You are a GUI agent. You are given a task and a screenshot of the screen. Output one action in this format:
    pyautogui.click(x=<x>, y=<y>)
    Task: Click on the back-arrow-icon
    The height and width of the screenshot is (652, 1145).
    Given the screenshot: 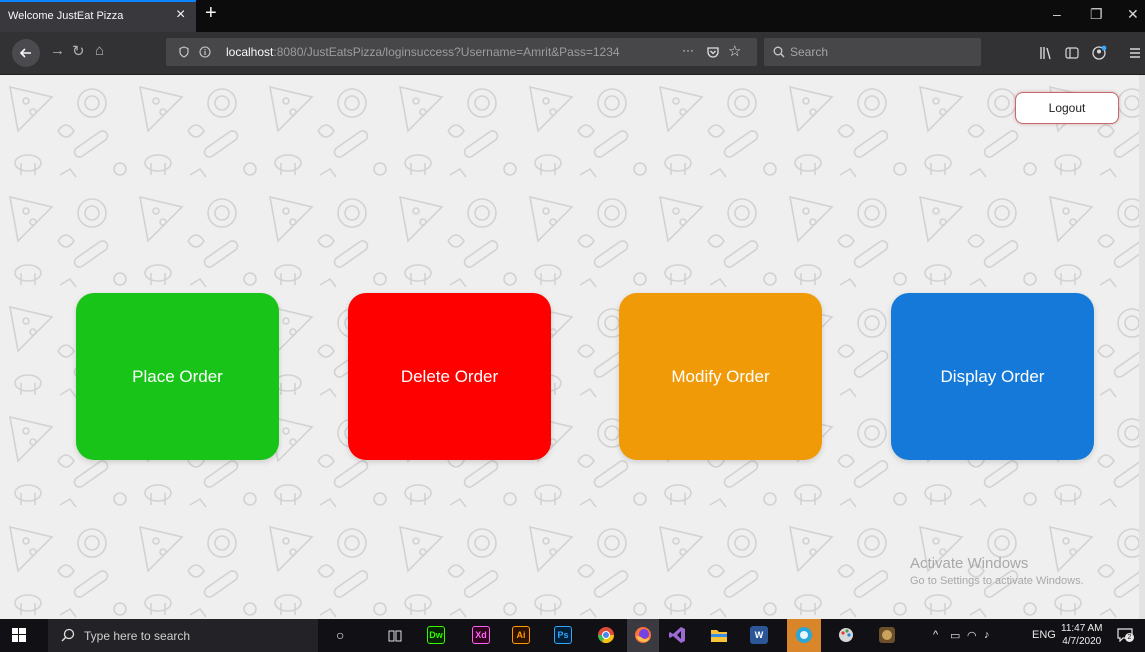 What is the action you would take?
    pyautogui.click(x=25, y=53)
    